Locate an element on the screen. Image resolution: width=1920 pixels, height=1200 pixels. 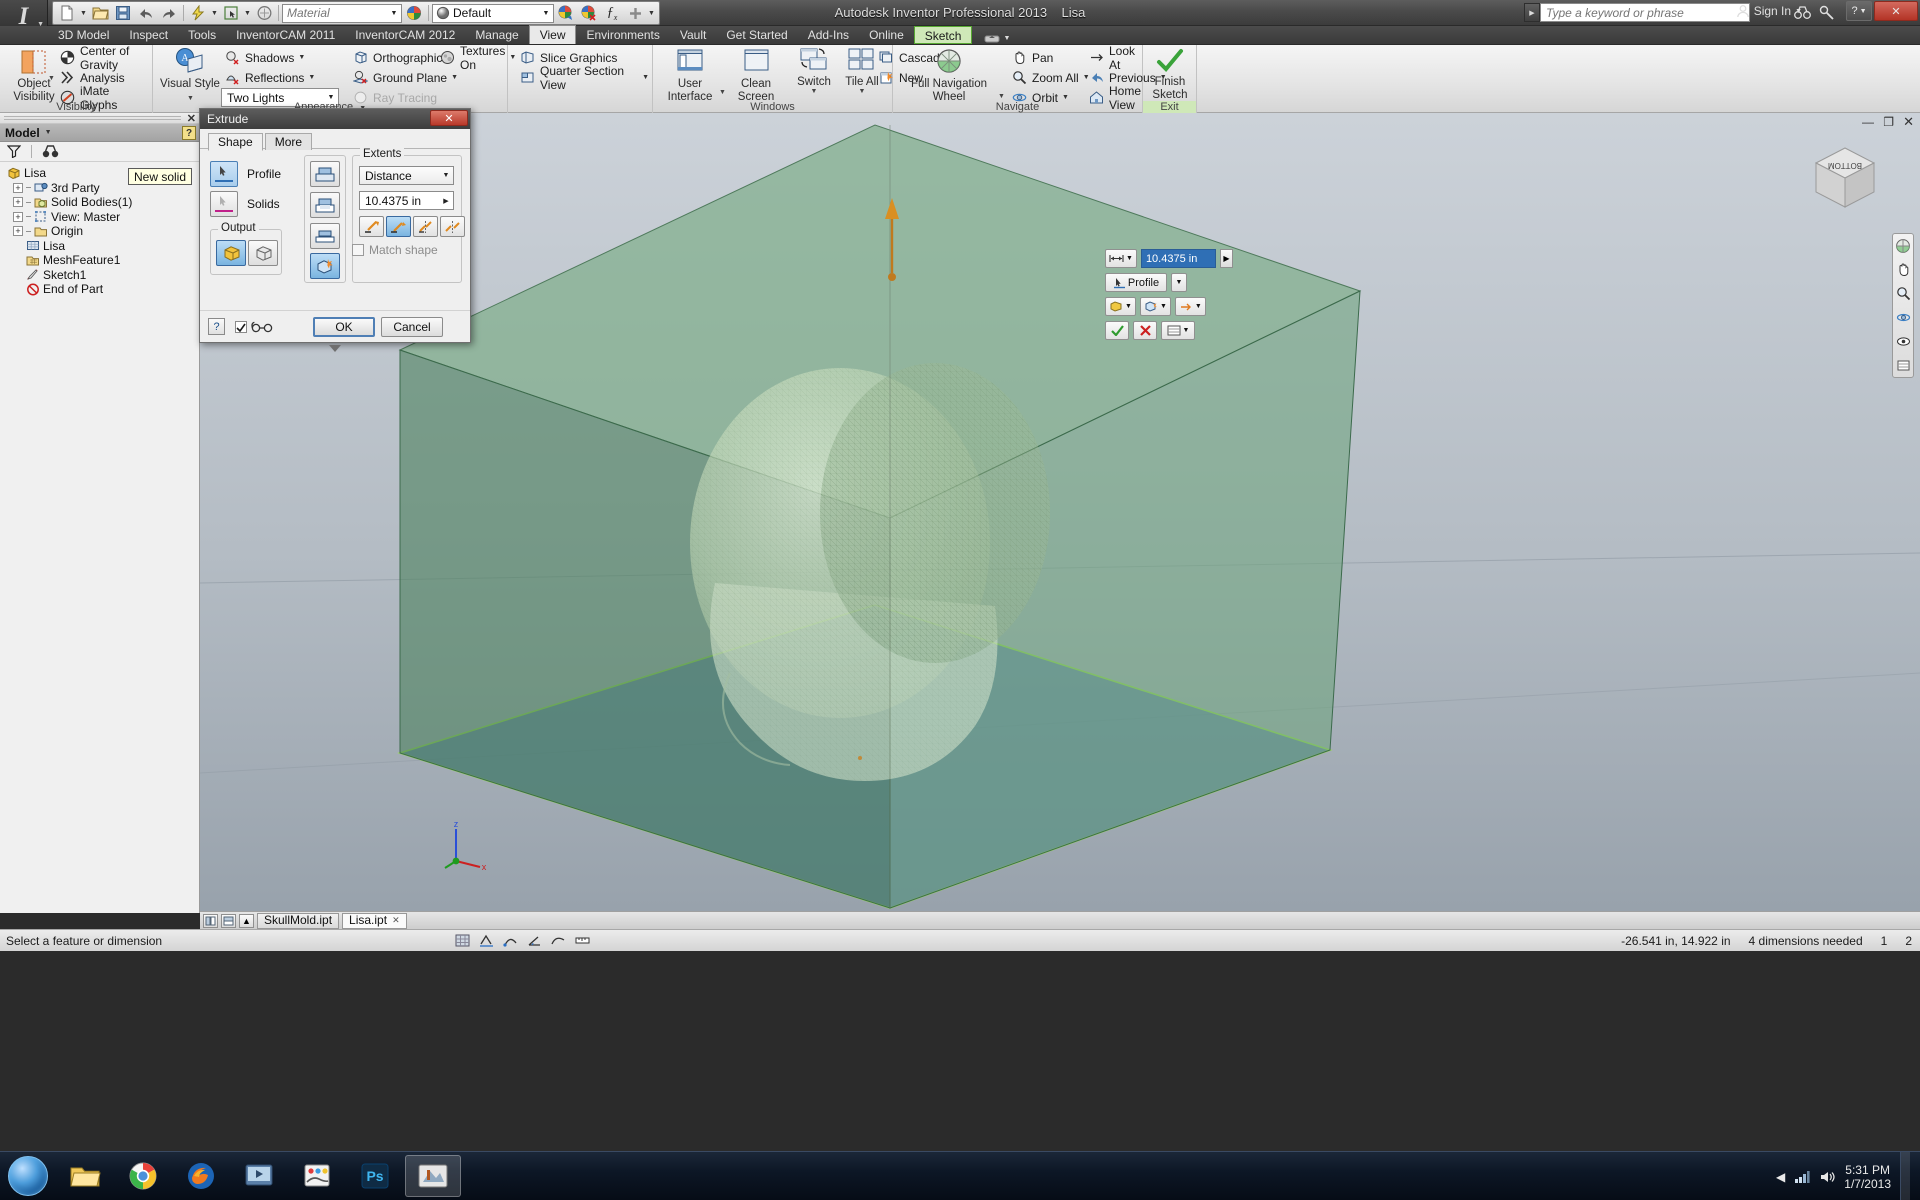
tree-item-origin: + Origin is located at coordinates (102, 231).